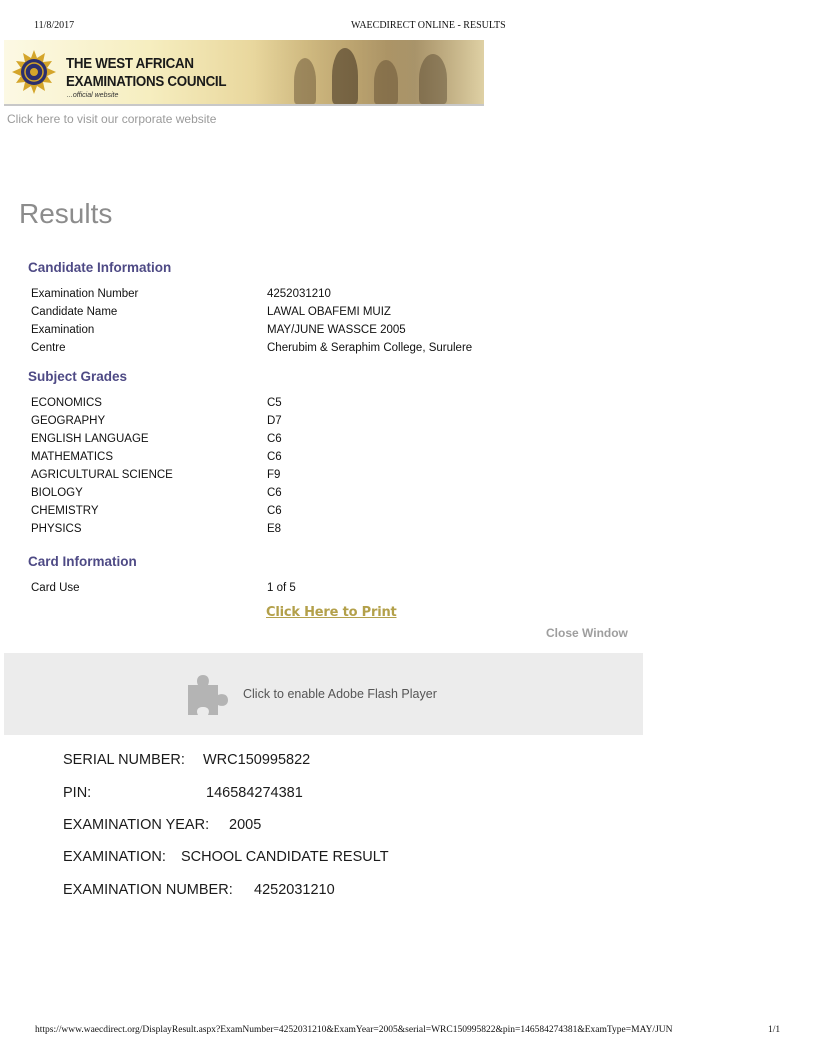 Image resolution: width=816 pixels, height=1056 pixels. I want to click on serial-number-label: SERIAL NUMBER:, so click(124, 760).